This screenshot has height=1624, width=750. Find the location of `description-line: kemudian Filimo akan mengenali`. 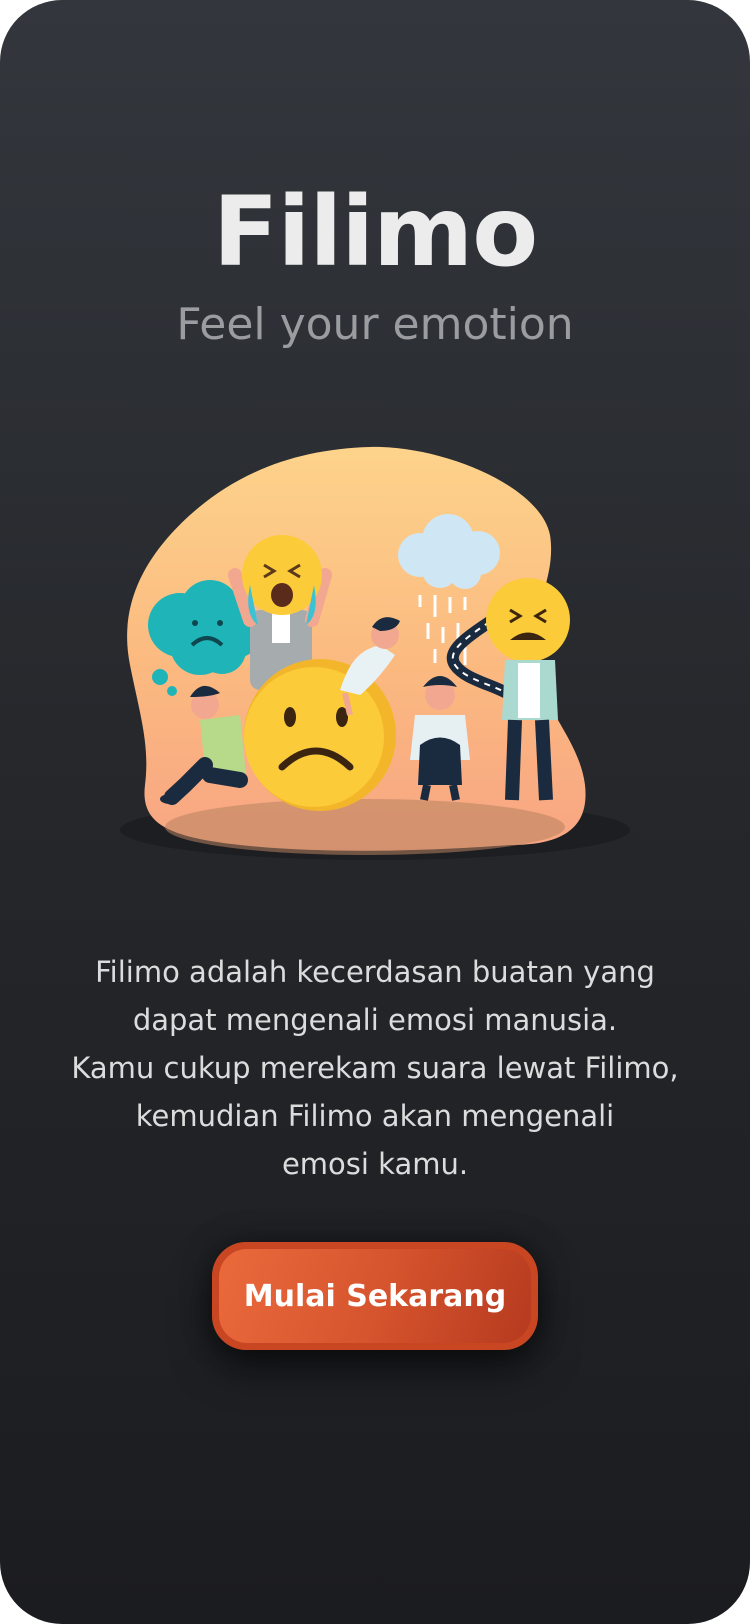

description-line: kemudian Filimo akan mengenali is located at coordinates (375, 1116).